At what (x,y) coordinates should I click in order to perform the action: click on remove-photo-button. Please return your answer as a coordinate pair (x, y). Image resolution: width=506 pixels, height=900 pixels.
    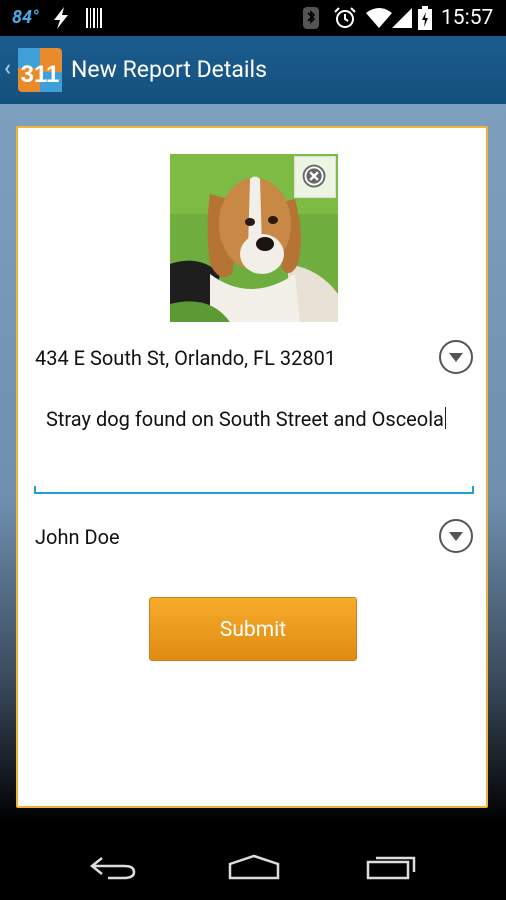
    Looking at the image, I should click on (315, 177).